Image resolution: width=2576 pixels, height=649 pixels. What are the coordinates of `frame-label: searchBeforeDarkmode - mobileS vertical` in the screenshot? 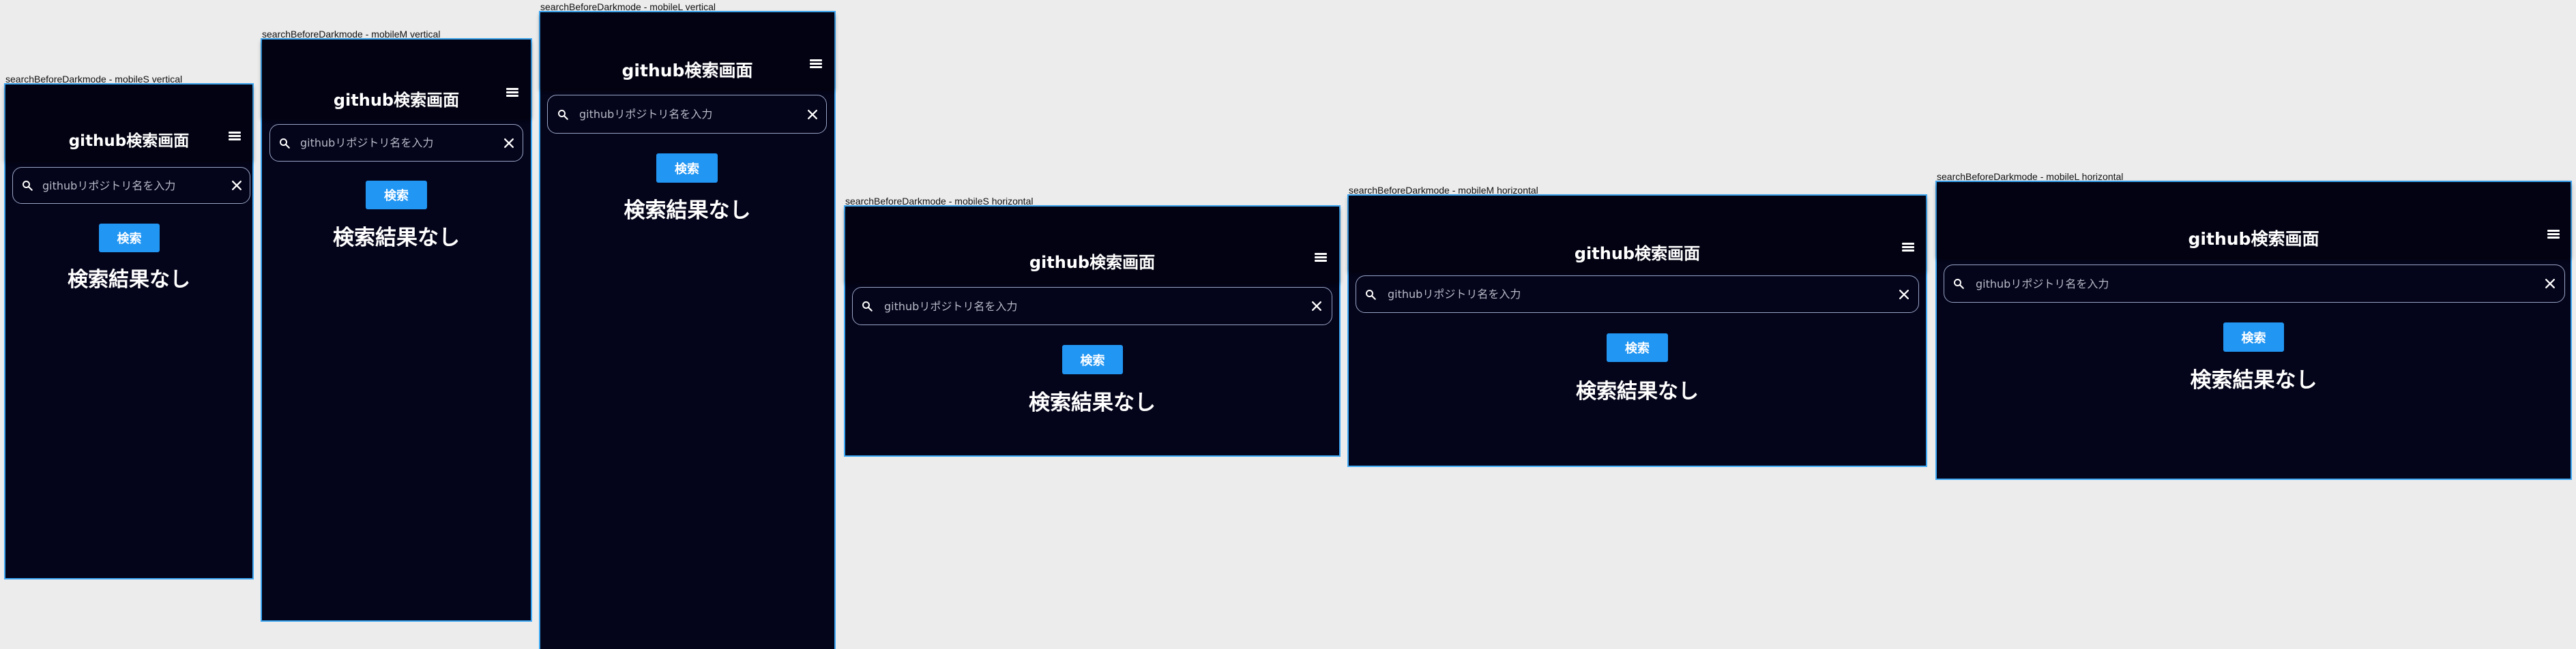 It's located at (94, 80).